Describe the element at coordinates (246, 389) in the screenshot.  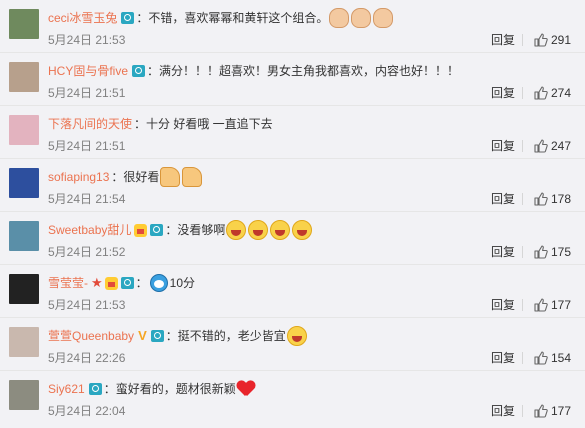
I see `heart-emoji-icon` at that location.